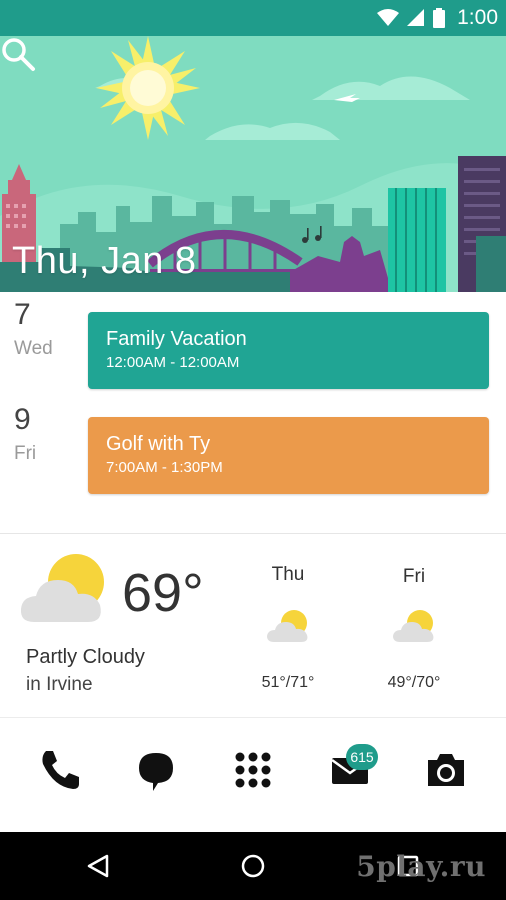  I want to click on status-icons: 1:00, so click(437, 18).